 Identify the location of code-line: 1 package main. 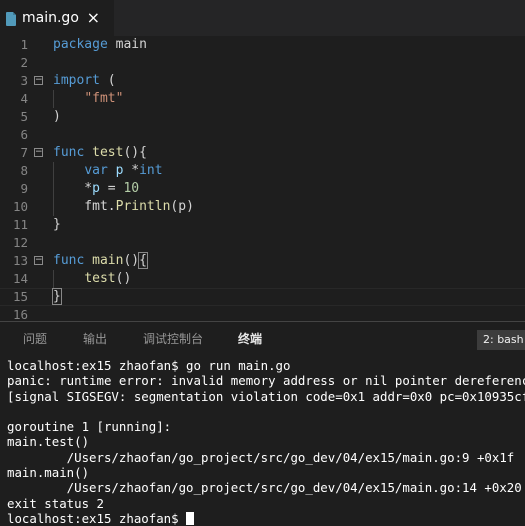
(262, 45).